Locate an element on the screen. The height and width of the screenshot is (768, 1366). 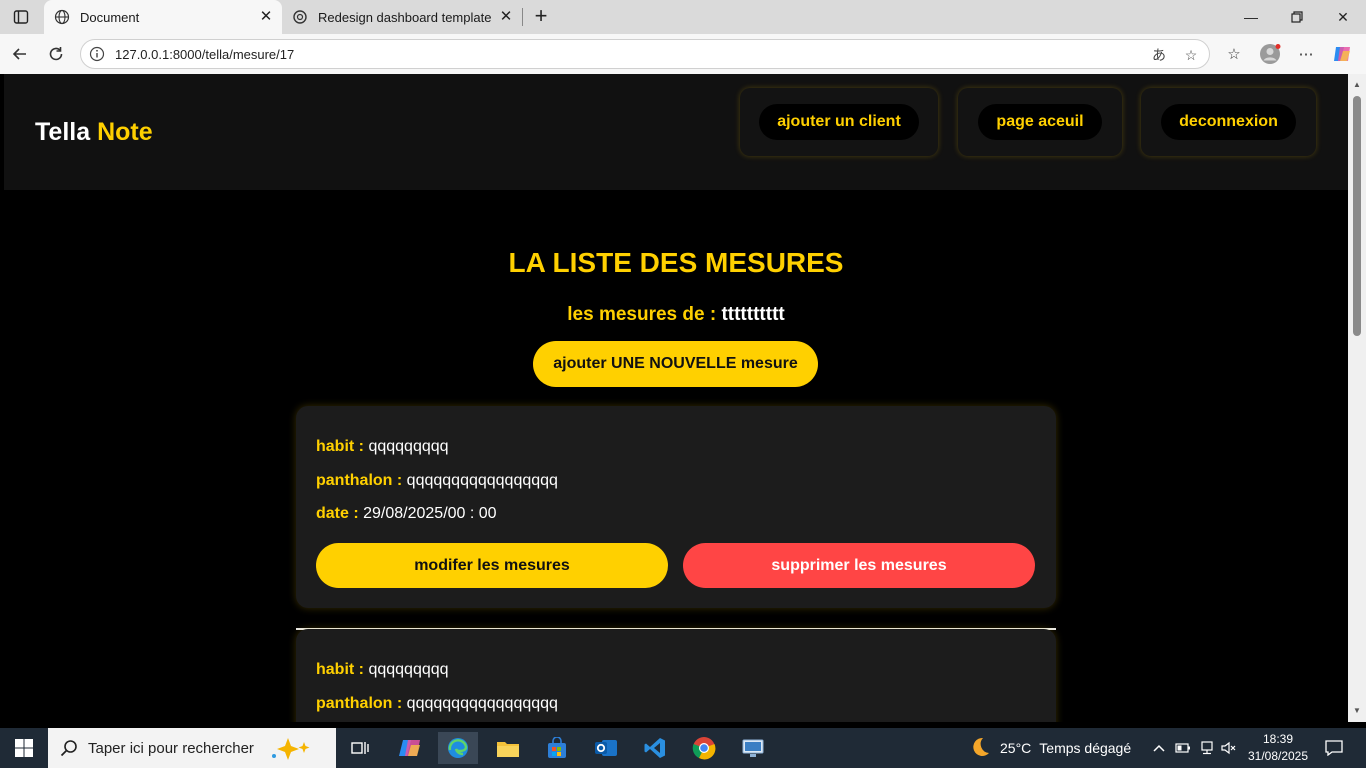
nav-card-logout: deconnexion is located at coordinates (1228, 122).